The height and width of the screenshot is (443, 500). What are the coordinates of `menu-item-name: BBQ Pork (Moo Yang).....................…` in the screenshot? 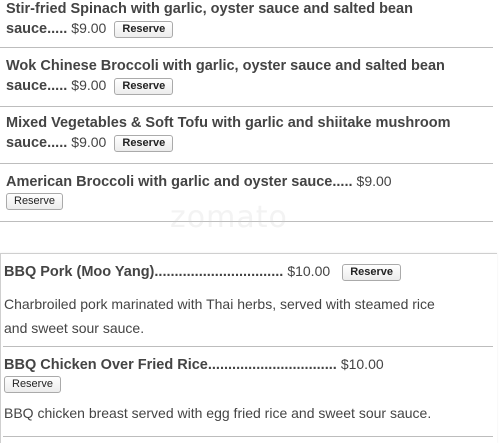 It's located at (246, 272).